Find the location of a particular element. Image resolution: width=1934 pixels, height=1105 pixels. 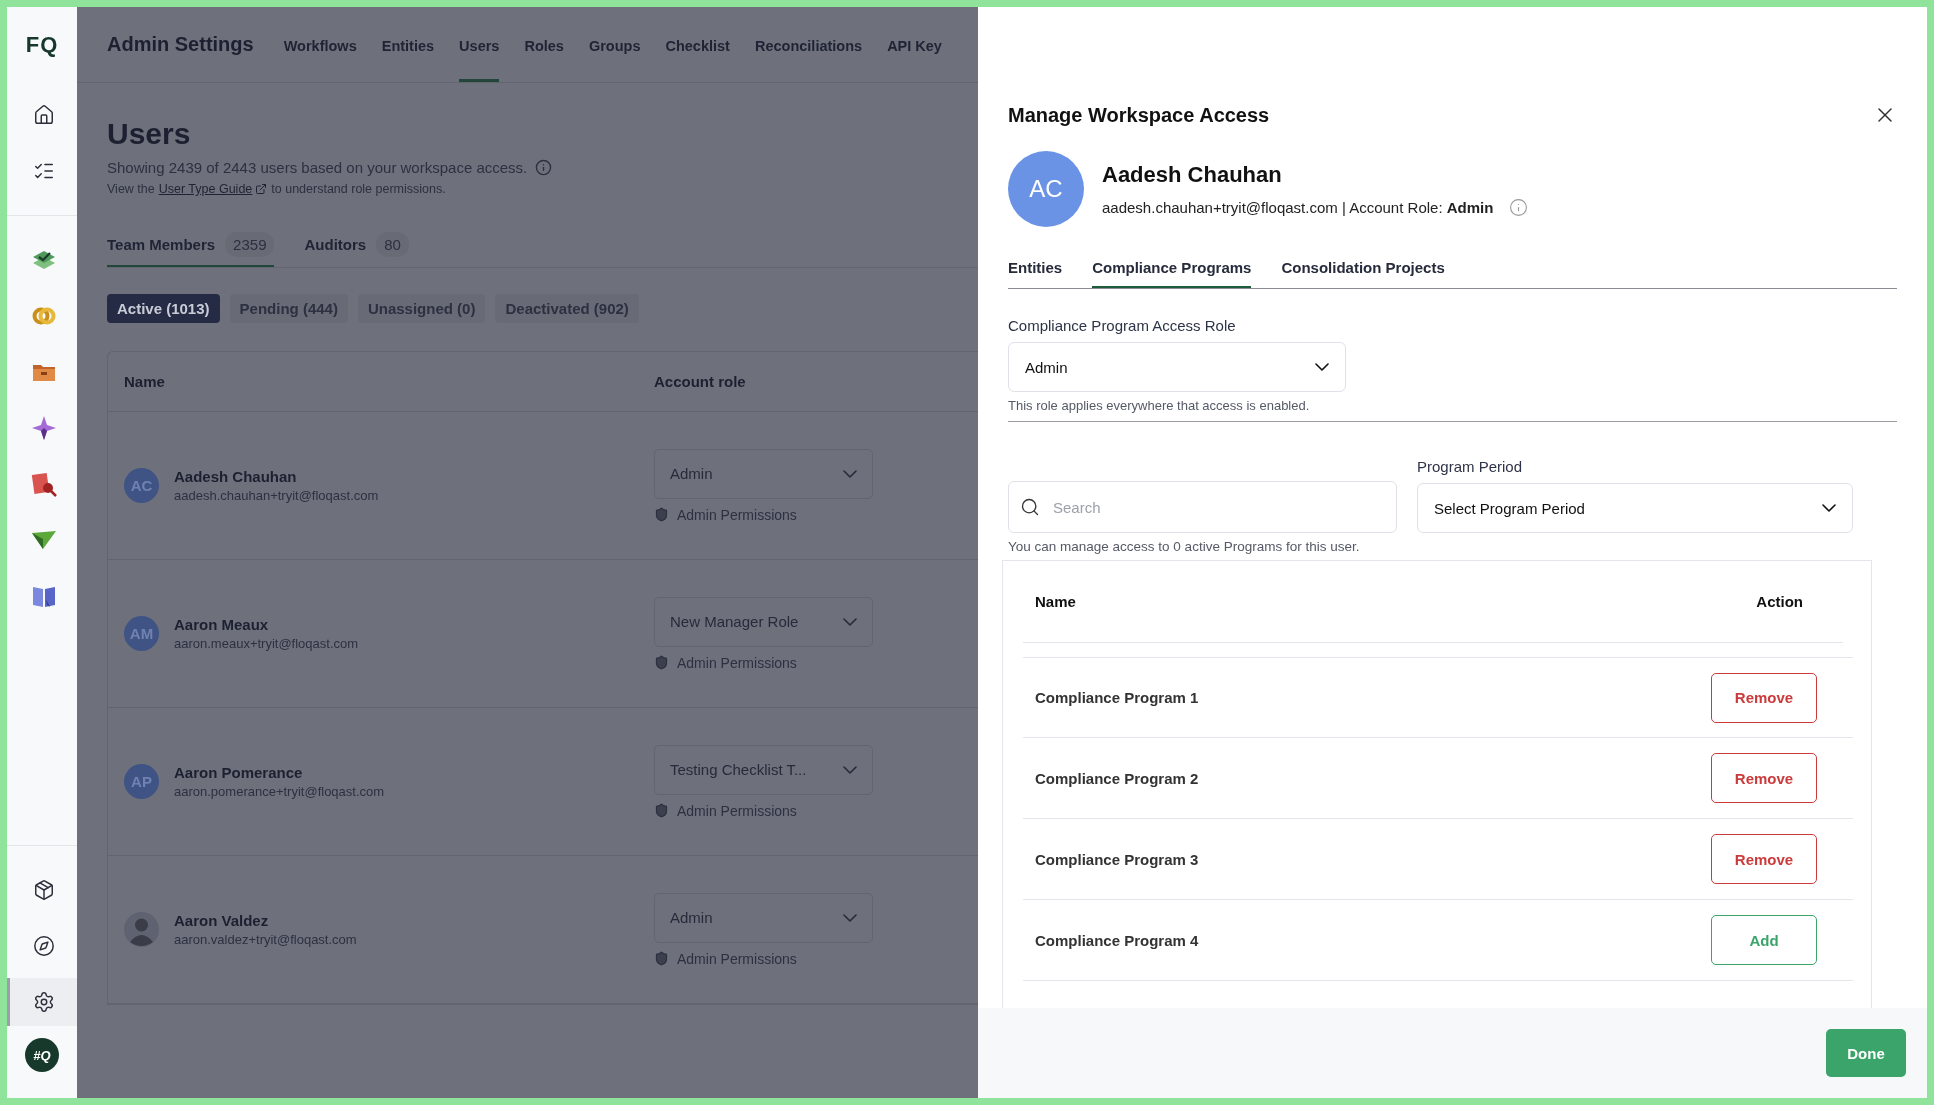

subtitle: Showing 2439 of 2443 users based on your workspace access. is located at coordinates (317, 167).